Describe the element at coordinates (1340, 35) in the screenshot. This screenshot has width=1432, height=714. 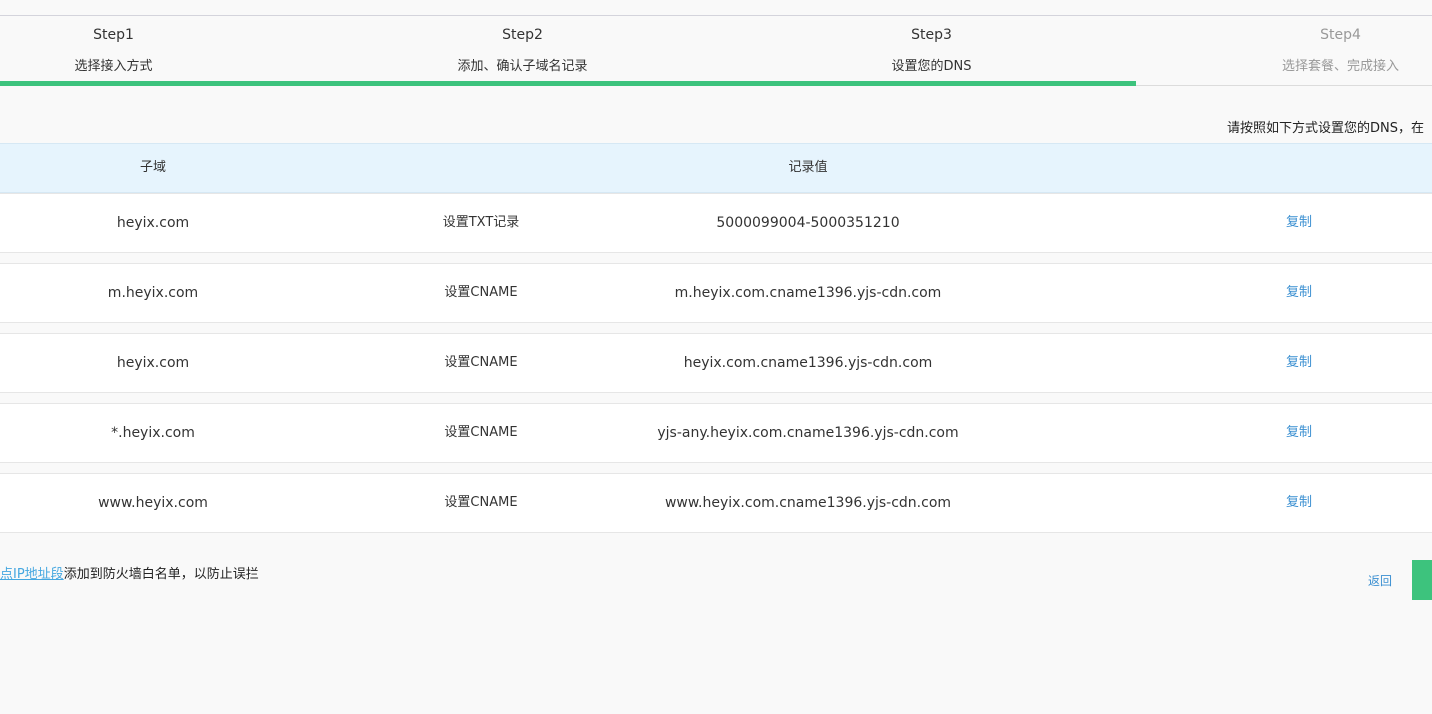
I see `step-4-number: Step4` at that location.